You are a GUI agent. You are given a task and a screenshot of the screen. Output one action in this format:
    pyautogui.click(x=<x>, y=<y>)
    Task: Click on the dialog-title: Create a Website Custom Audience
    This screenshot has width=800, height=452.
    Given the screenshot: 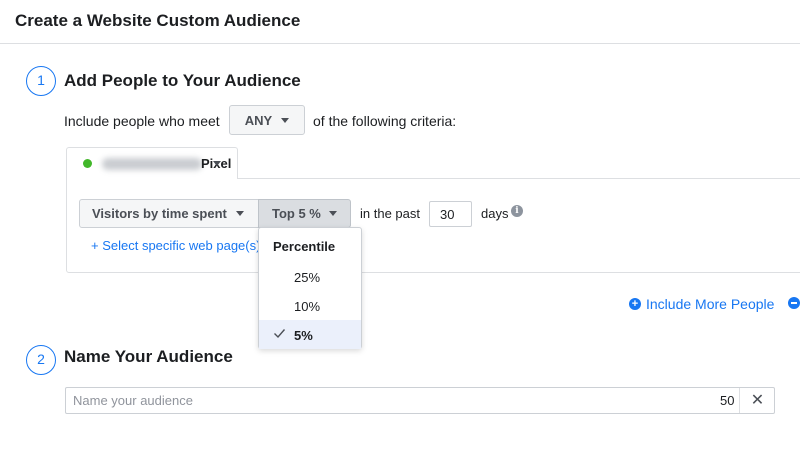 What is the action you would take?
    pyautogui.click(x=158, y=20)
    